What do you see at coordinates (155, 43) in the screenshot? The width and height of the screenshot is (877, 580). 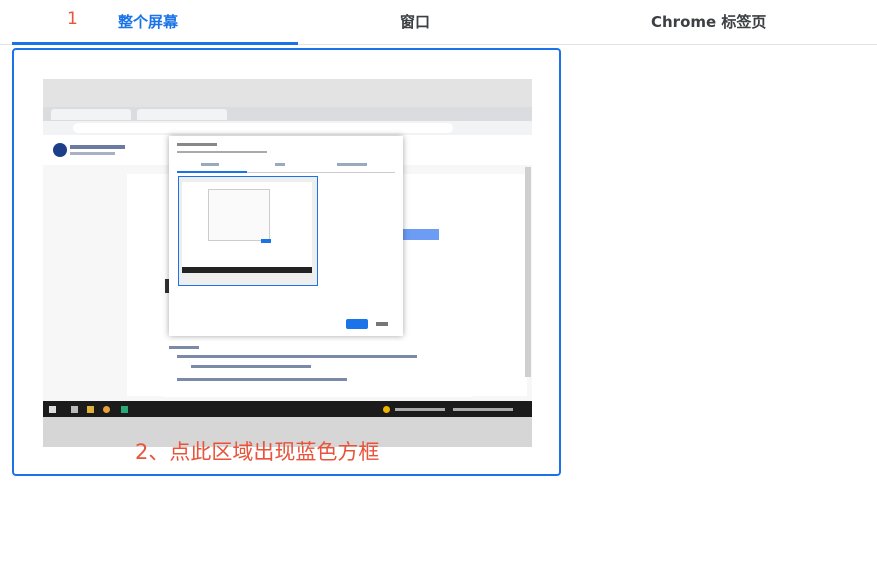 I see `active-tab-indicator` at bounding box center [155, 43].